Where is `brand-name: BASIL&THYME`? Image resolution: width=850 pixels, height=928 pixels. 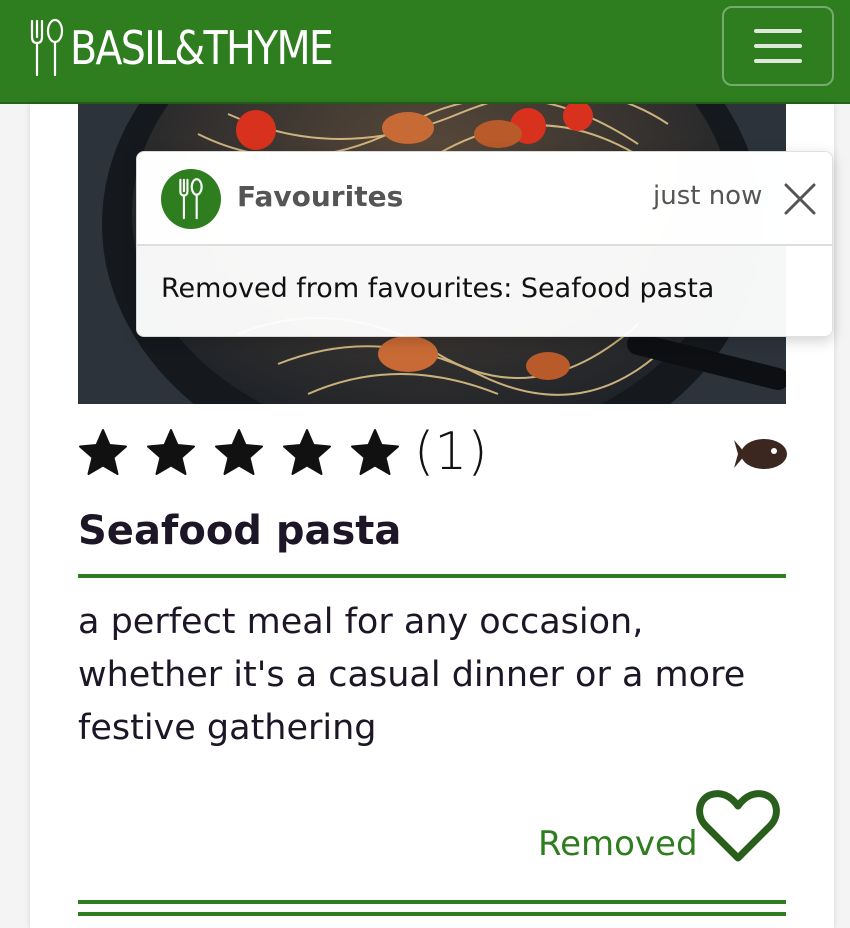 brand-name: BASIL&THYME is located at coordinates (202, 48).